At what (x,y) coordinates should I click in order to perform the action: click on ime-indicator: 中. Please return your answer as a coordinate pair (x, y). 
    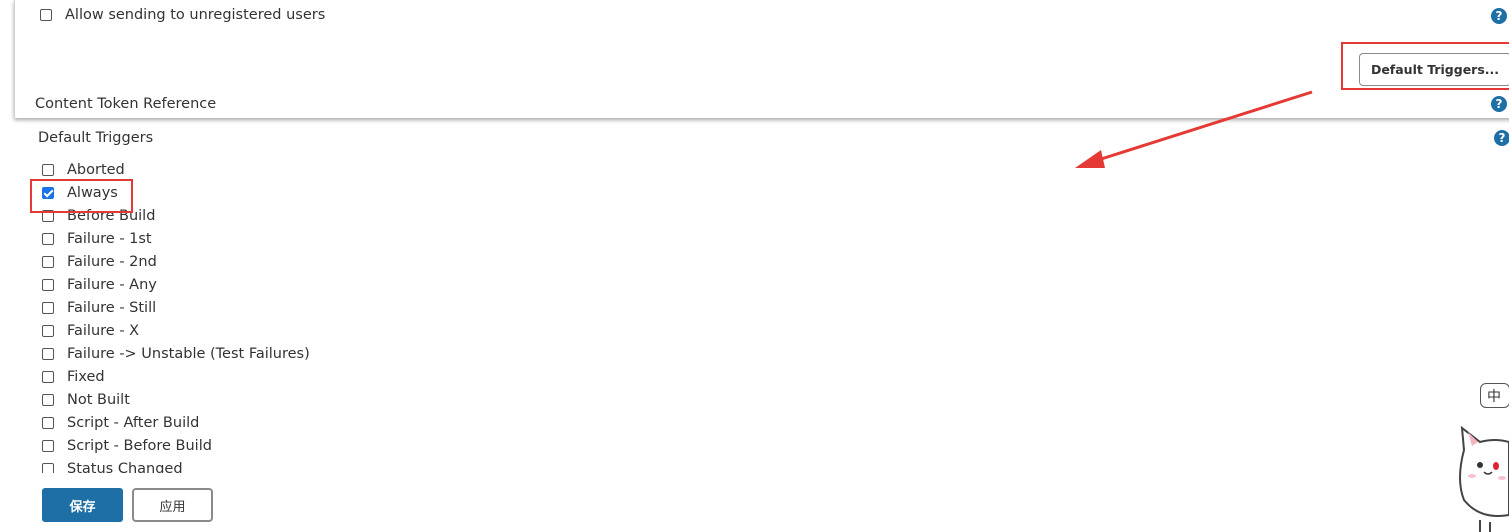
    Looking at the image, I should click on (1494, 395).